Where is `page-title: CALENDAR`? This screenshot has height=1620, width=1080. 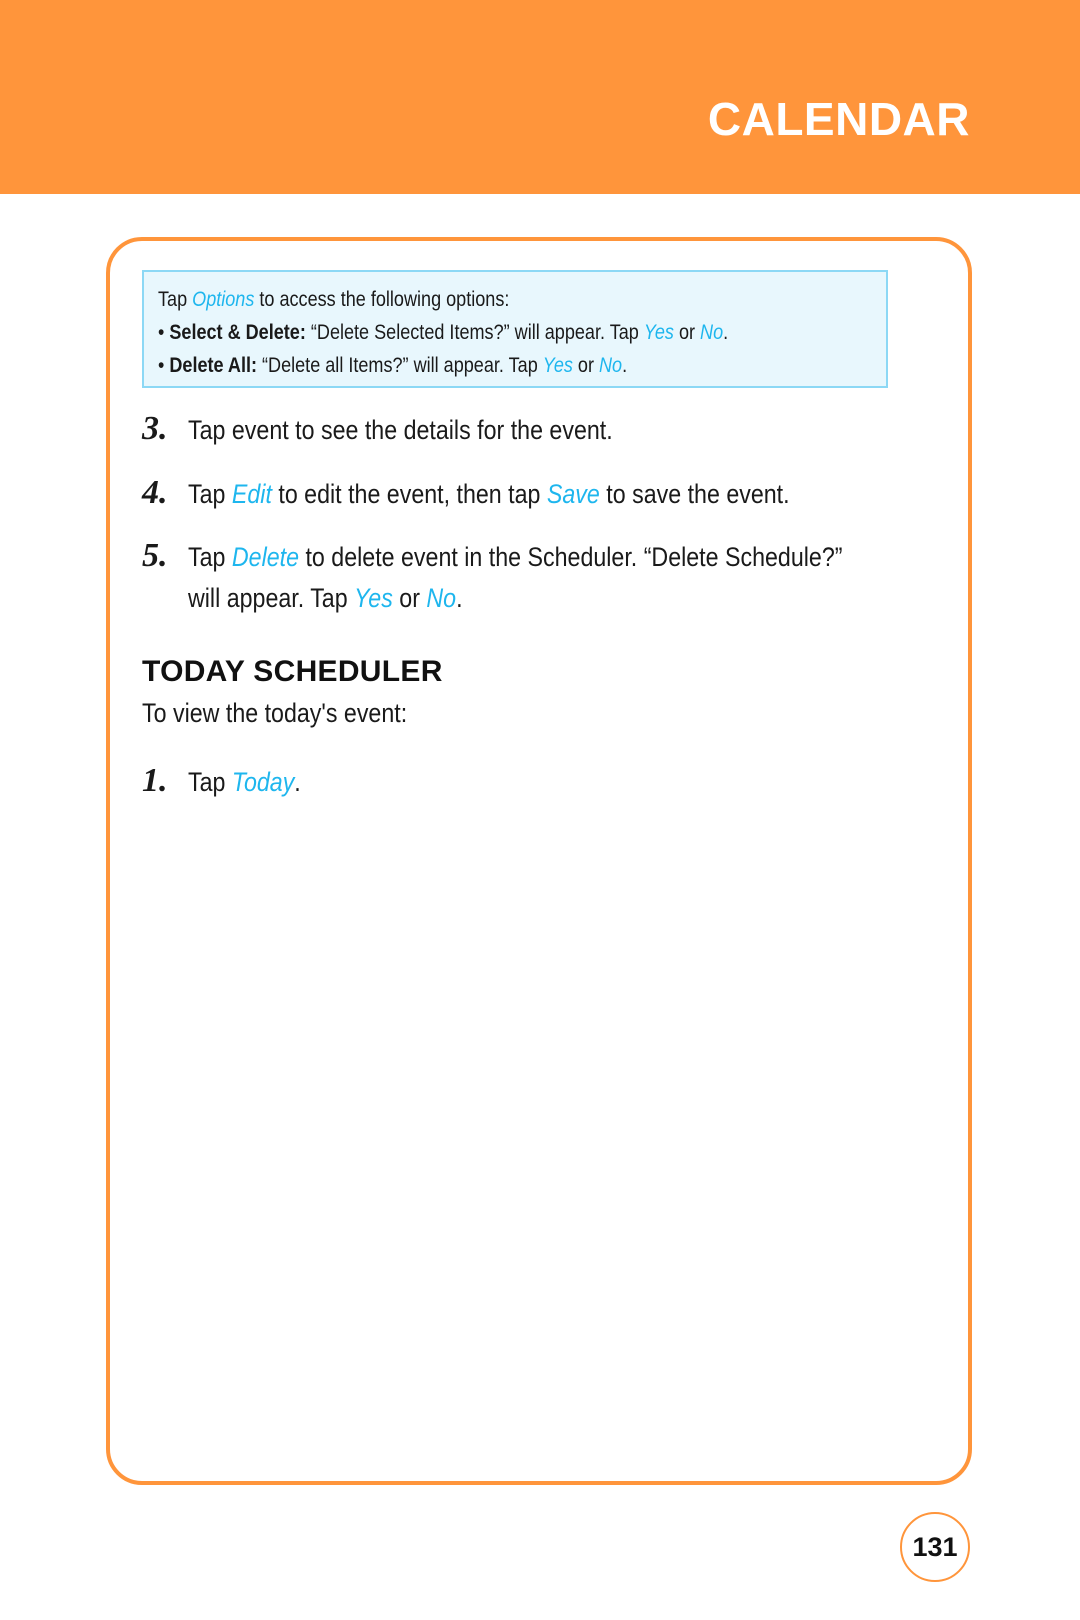
page-title: CALENDAR is located at coordinates (838, 119).